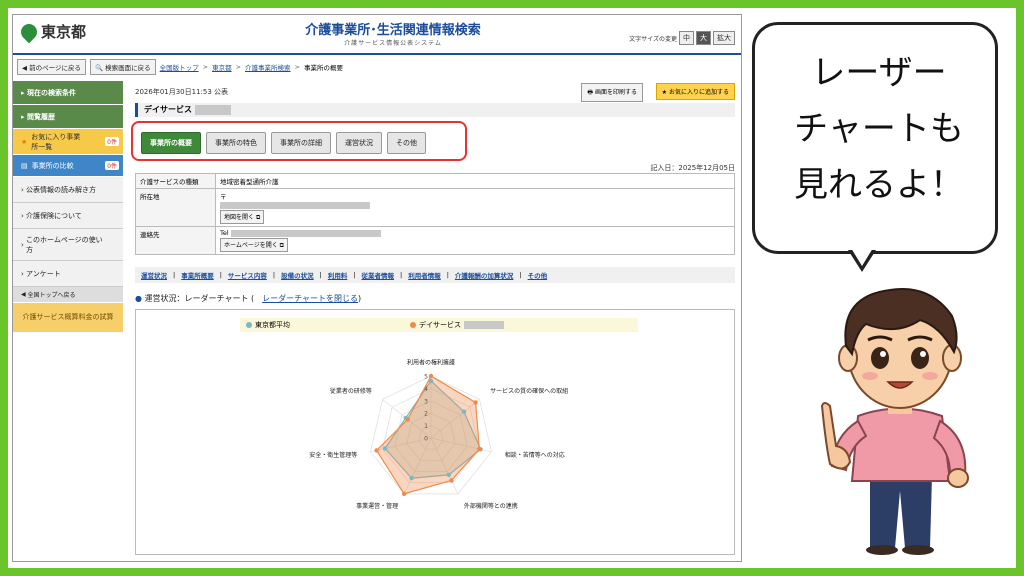 The image size is (1024, 576). What do you see at coordinates (664, 92) in the screenshot?
I see `star-icon: ★` at bounding box center [664, 92].